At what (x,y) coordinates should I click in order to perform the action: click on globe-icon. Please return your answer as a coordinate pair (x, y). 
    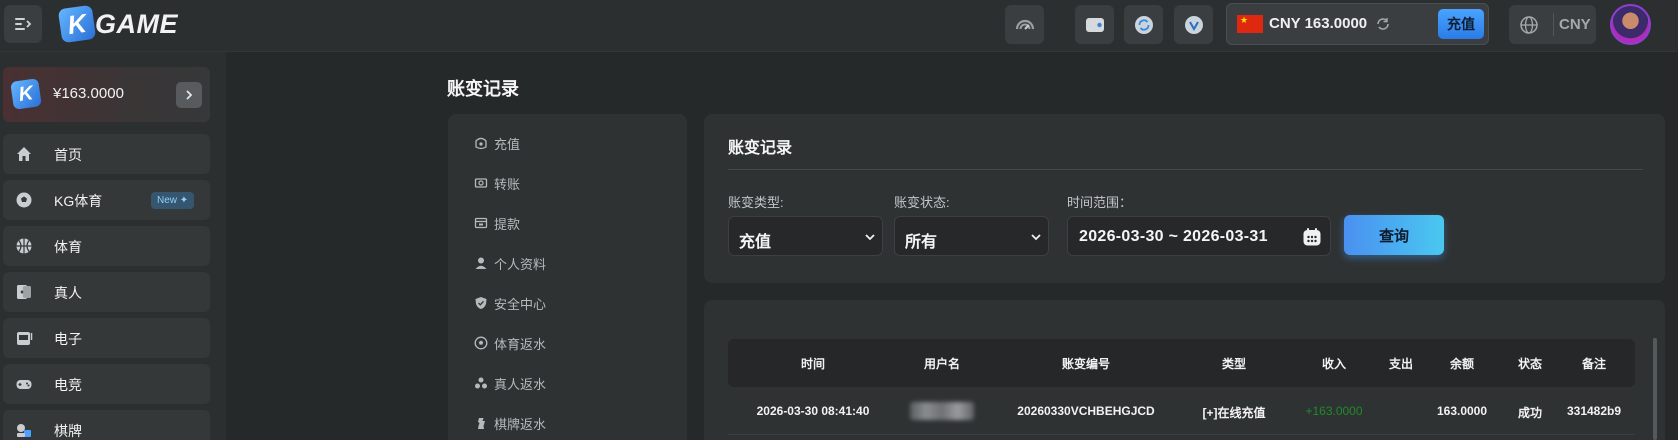
    Looking at the image, I should click on (1529, 25).